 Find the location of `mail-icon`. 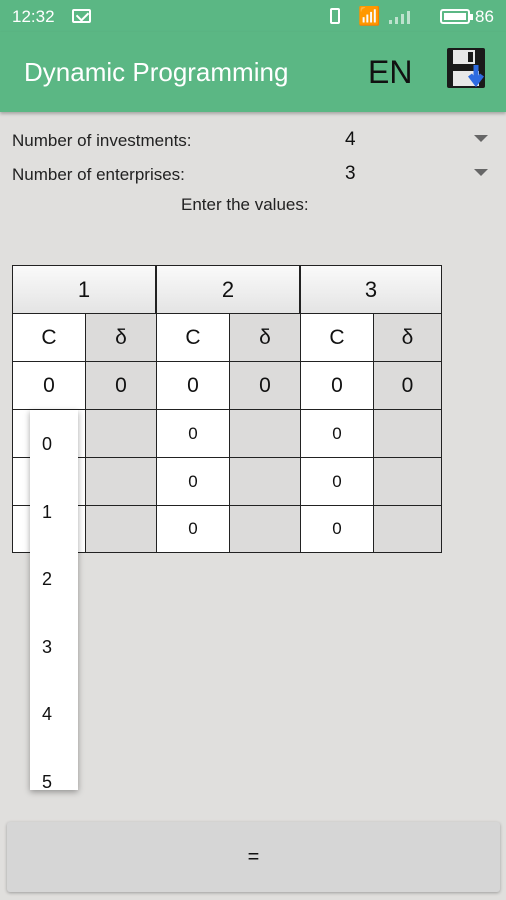

mail-icon is located at coordinates (81, 16).